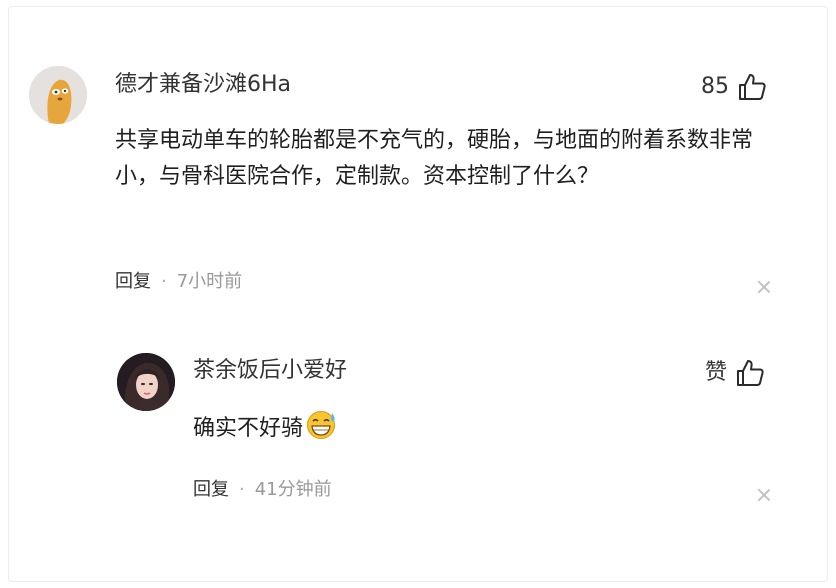  What do you see at coordinates (248, 428) in the screenshot?
I see `reply-text-content: 确实不好骑` at bounding box center [248, 428].